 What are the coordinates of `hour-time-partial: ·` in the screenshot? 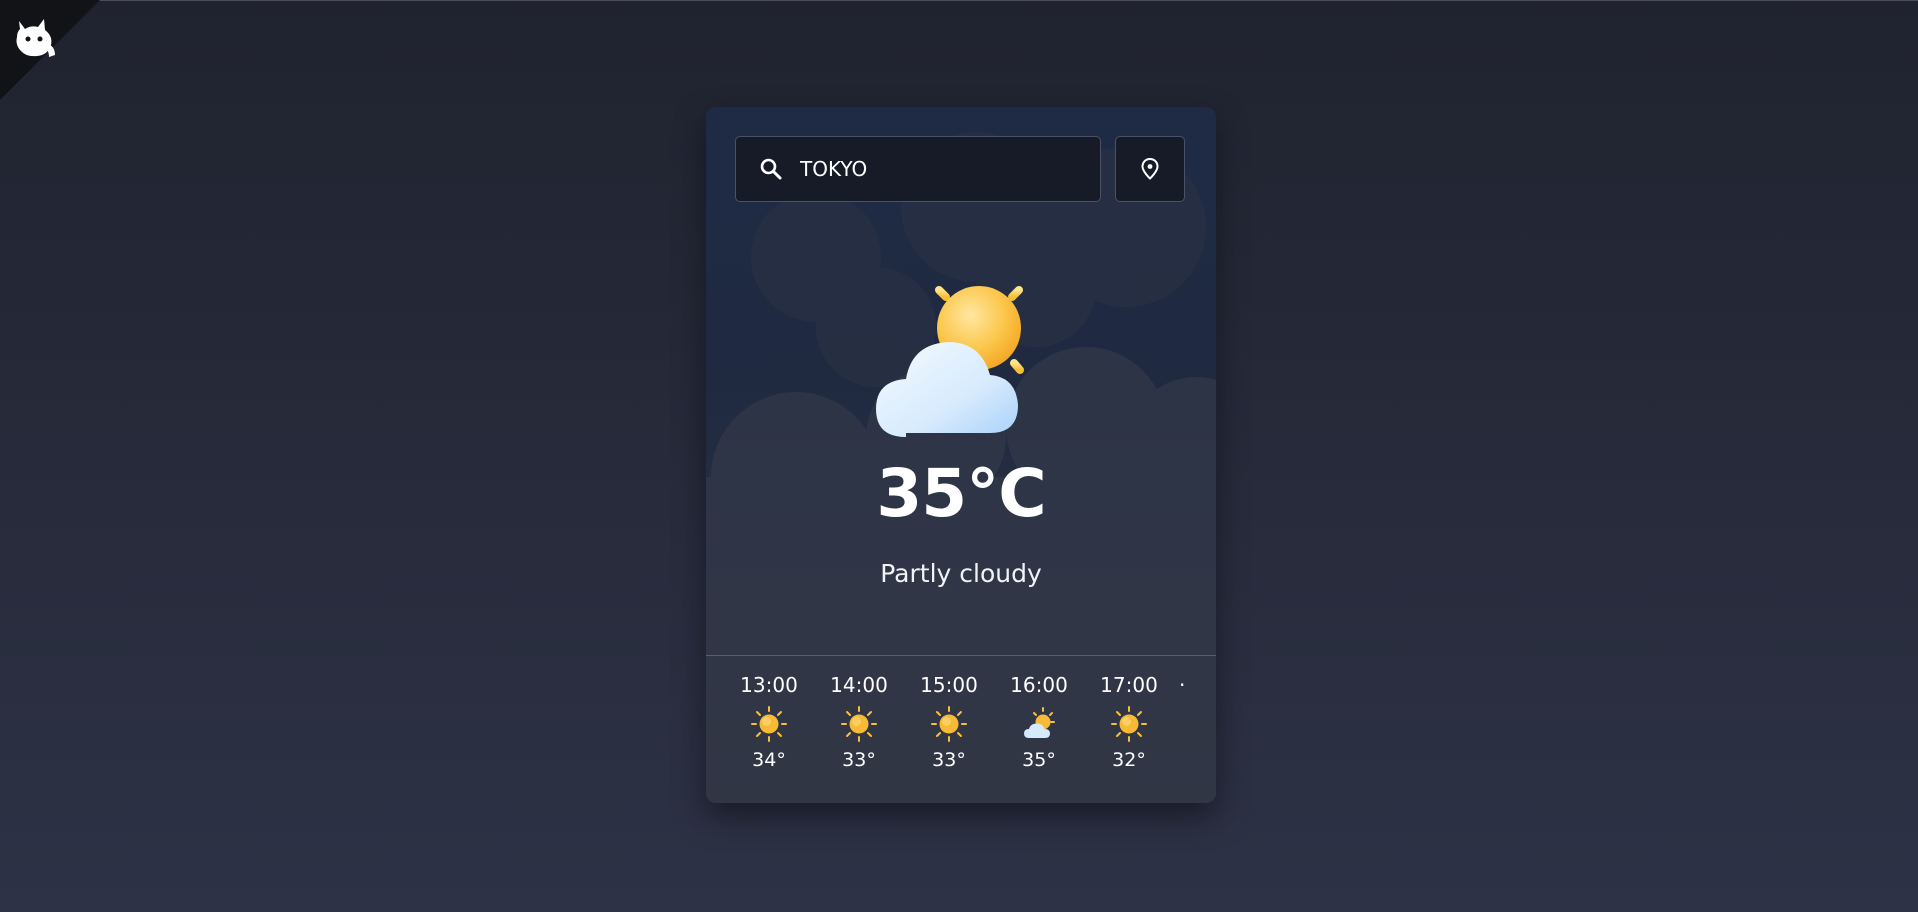 It's located at (1182, 685).